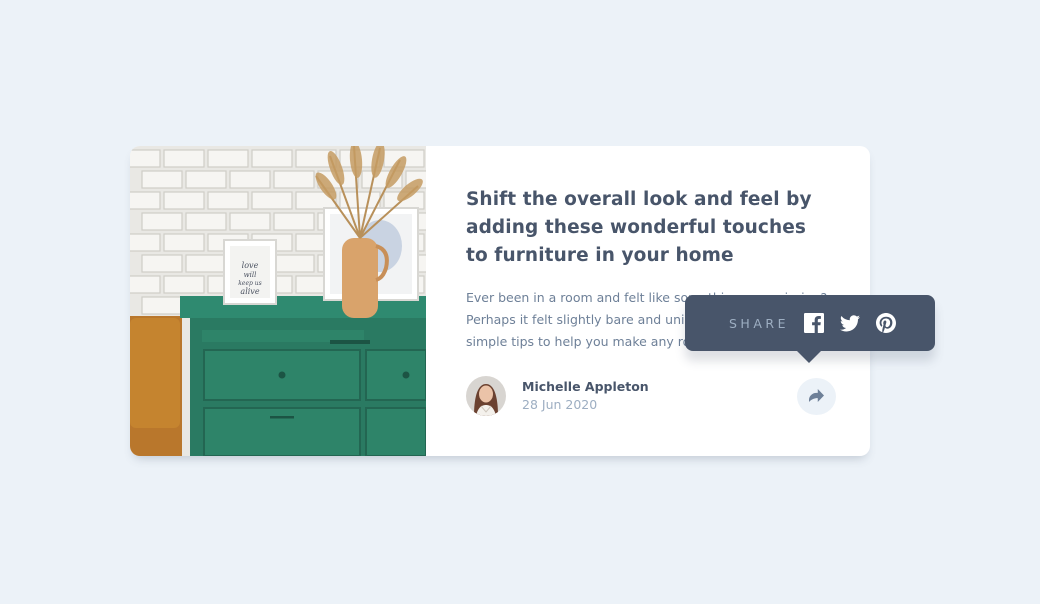 The image size is (1040, 604). What do you see at coordinates (249, 283) in the screenshot?
I see `svg-text: keep us` at bounding box center [249, 283].